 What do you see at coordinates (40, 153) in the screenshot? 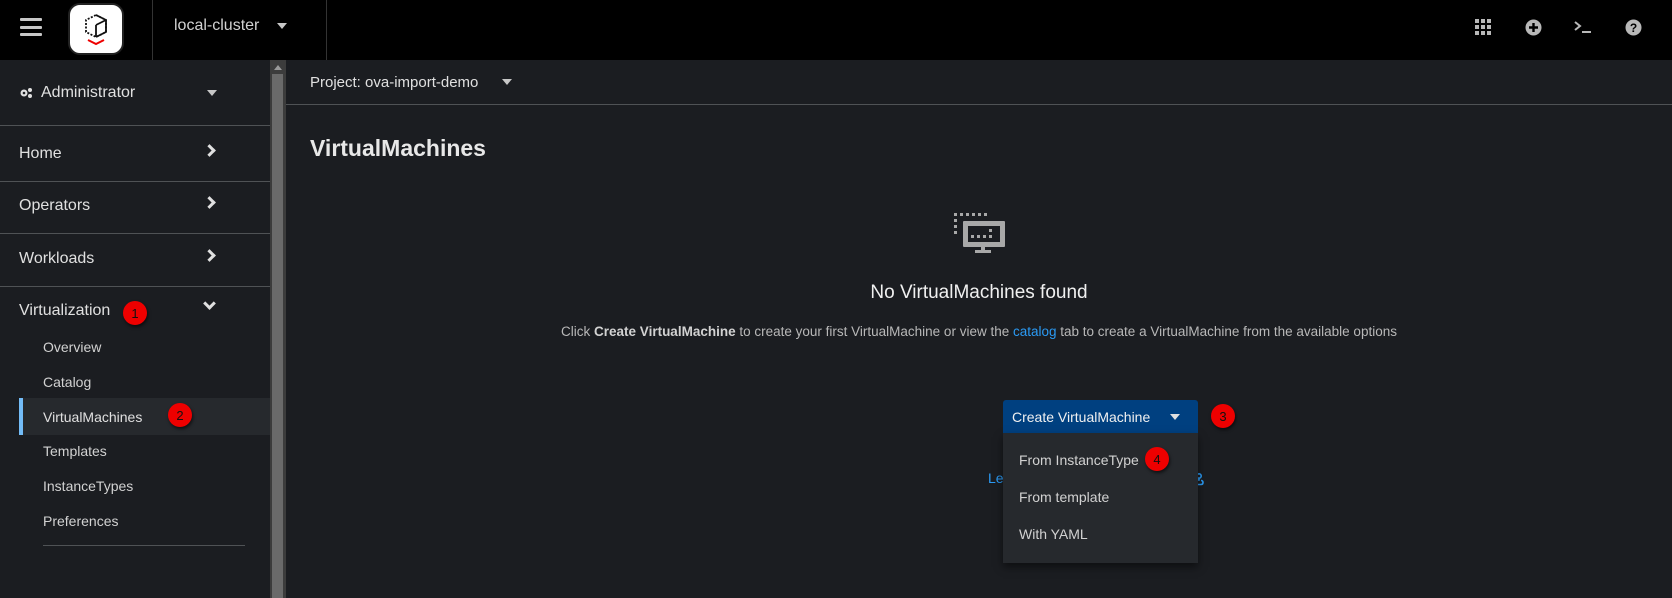
I see `nav-section-label: Home` at bounding box center [40, 153].